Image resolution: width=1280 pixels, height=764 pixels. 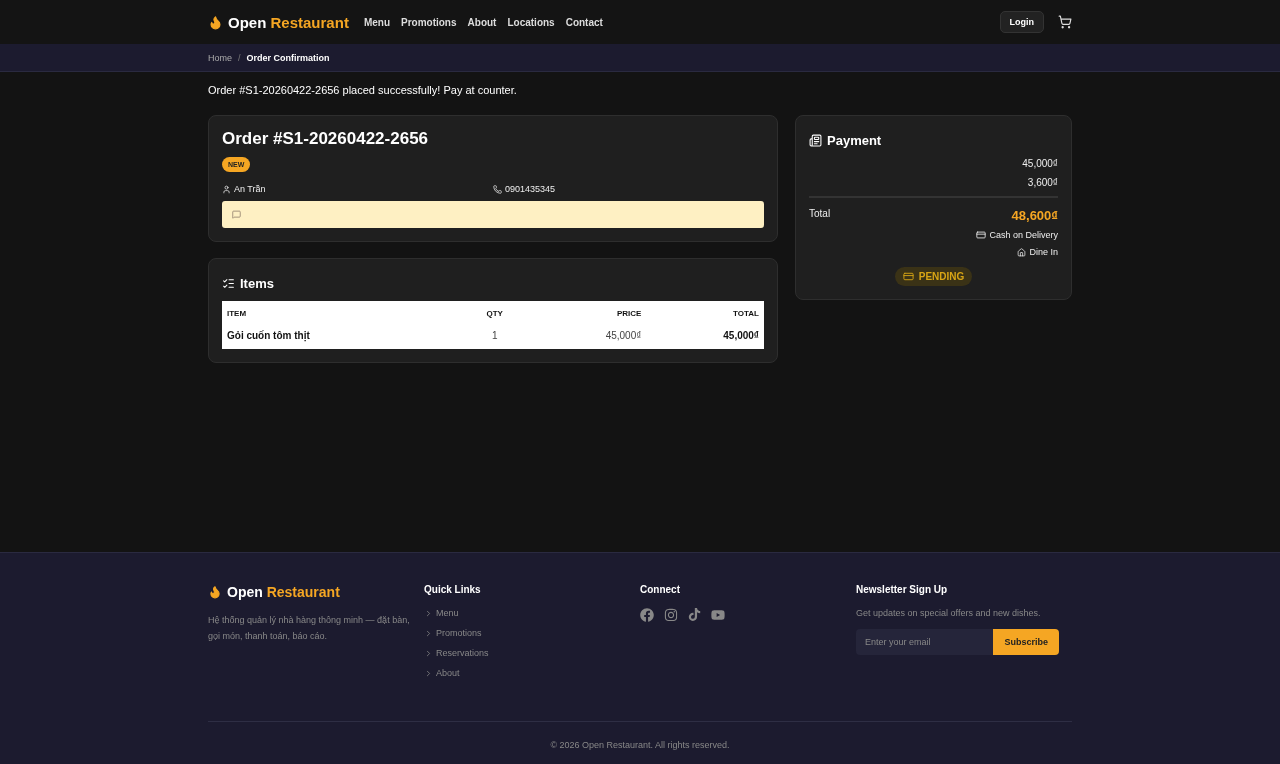 What do you see at coordinates (660, 589) in the screenshot?
I see `footer-heading: Connect` at bounding box center [660, 589].